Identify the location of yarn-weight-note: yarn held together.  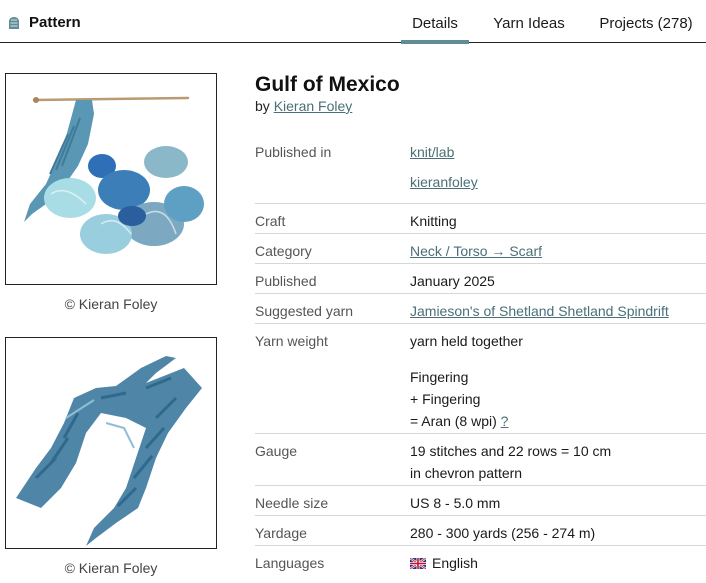
(466, 341).